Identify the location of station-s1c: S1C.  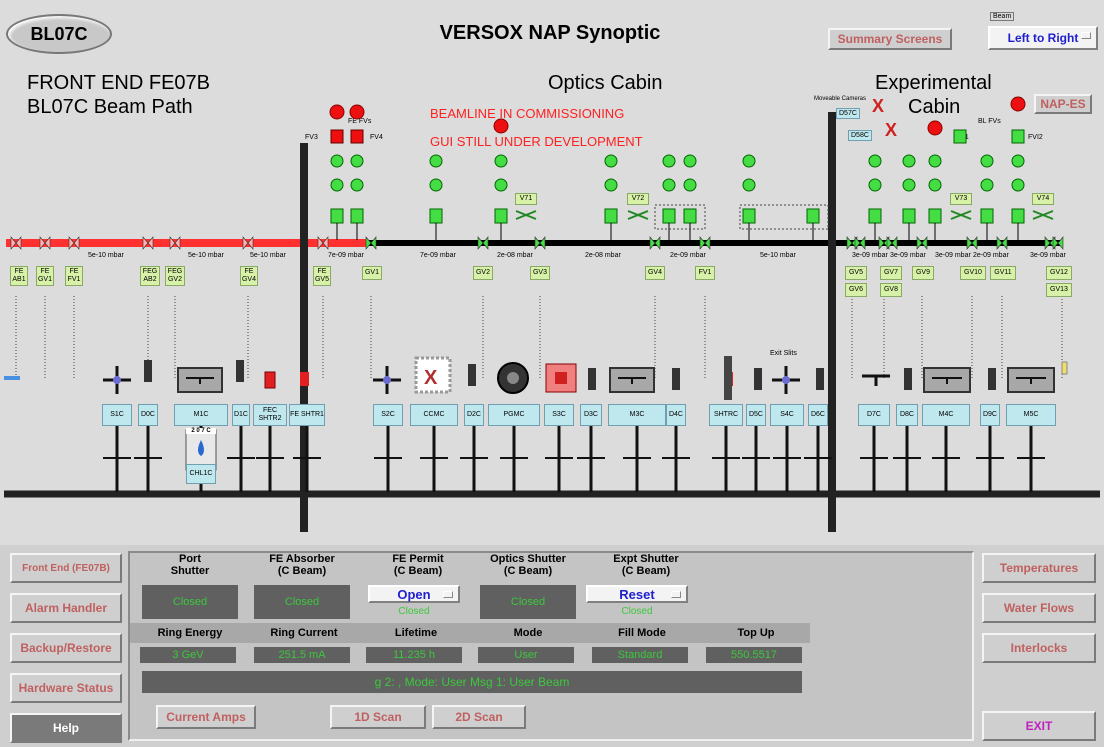
(117, 415).